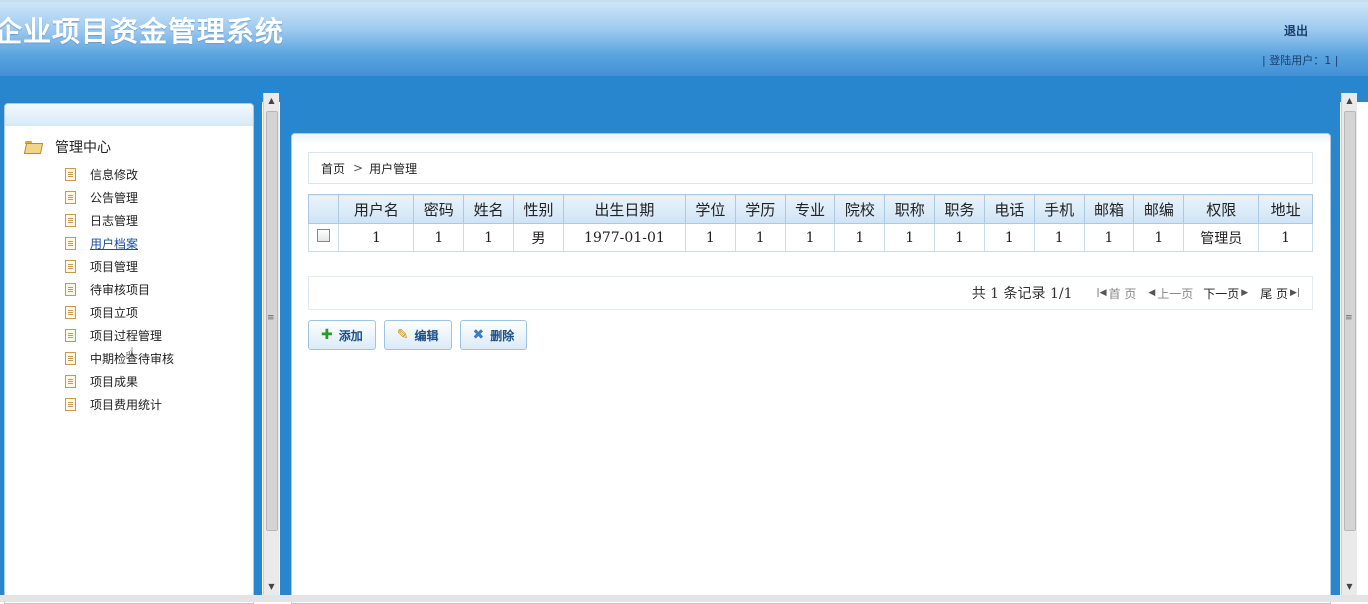 Image resolution: width=1368 pixels, height=604 pixels. I want to click on col-header: 地址, so click(1285, 209).